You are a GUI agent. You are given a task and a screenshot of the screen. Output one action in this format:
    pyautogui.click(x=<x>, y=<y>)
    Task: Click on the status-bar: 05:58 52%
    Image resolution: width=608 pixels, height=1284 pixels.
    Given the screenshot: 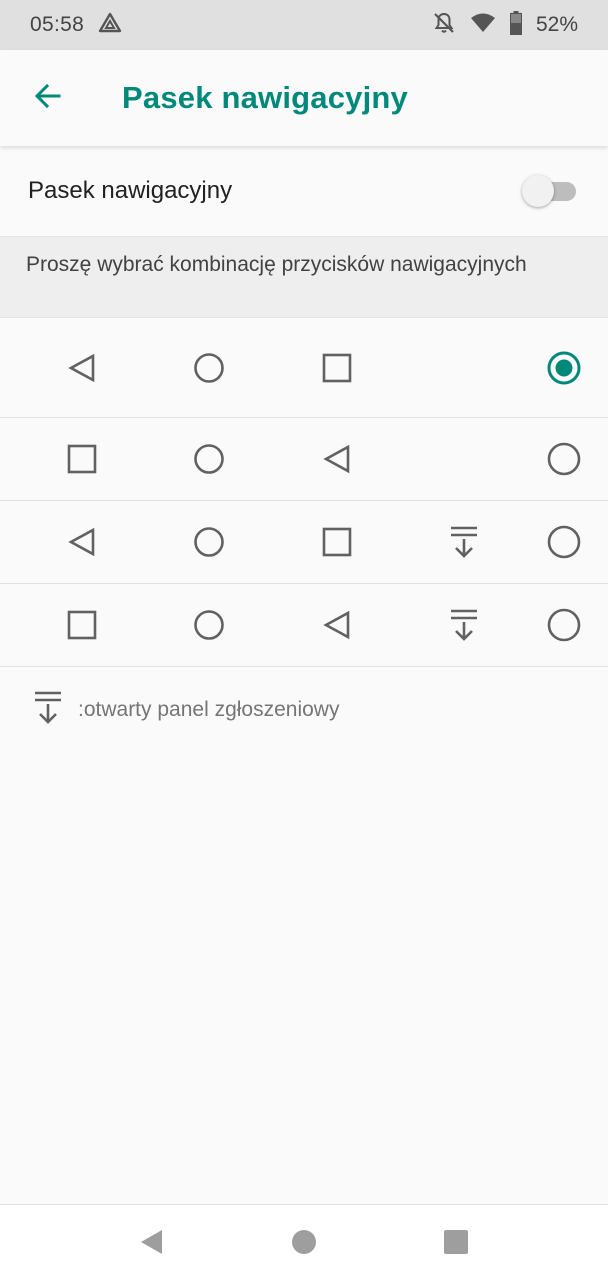 What is the action you would take?
    pyautogui.click(x=304, y=25)
    